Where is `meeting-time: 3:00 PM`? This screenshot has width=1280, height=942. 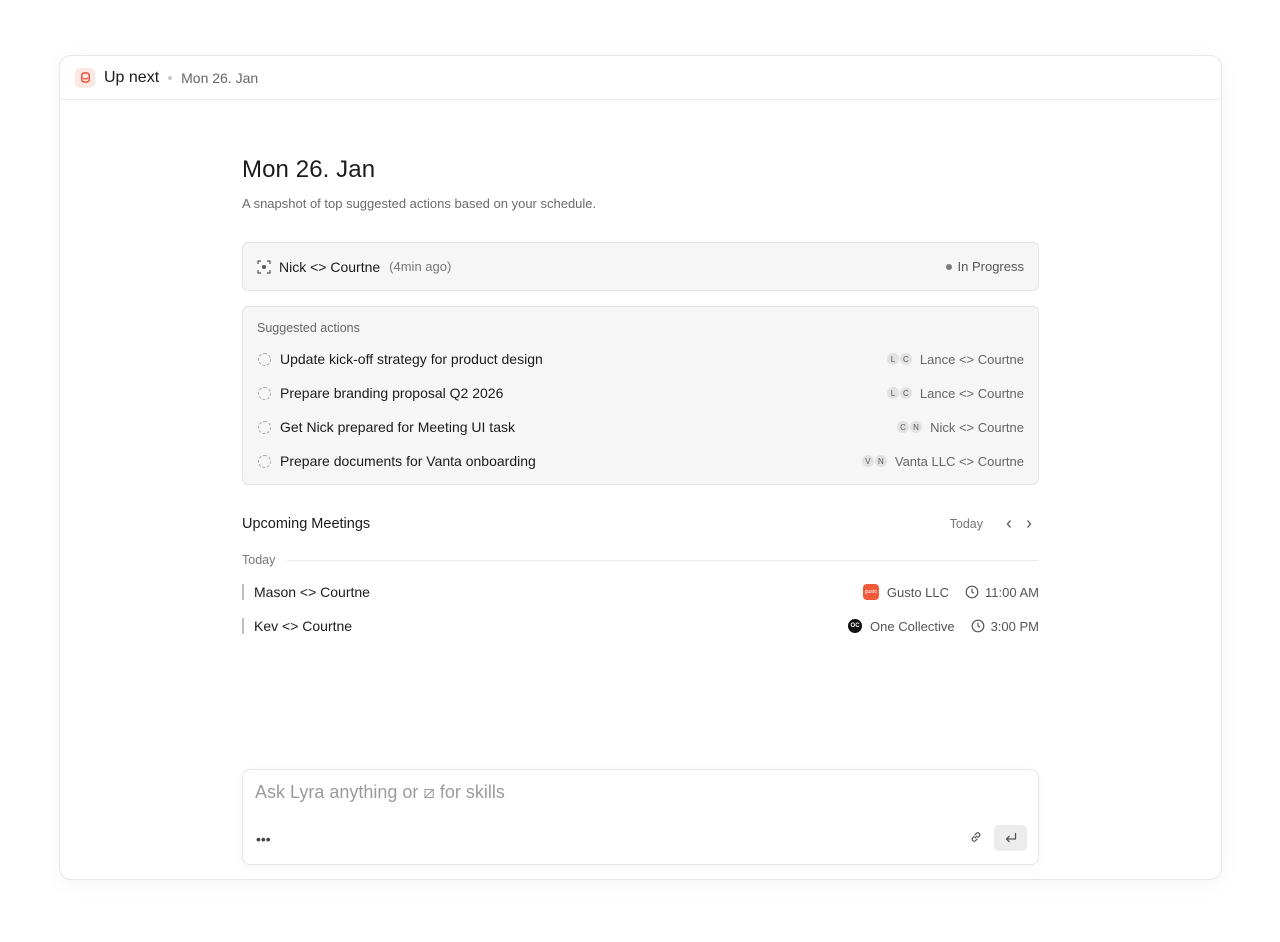 meeting-time: 3:00 PM is located at coordinates (1014, 626).